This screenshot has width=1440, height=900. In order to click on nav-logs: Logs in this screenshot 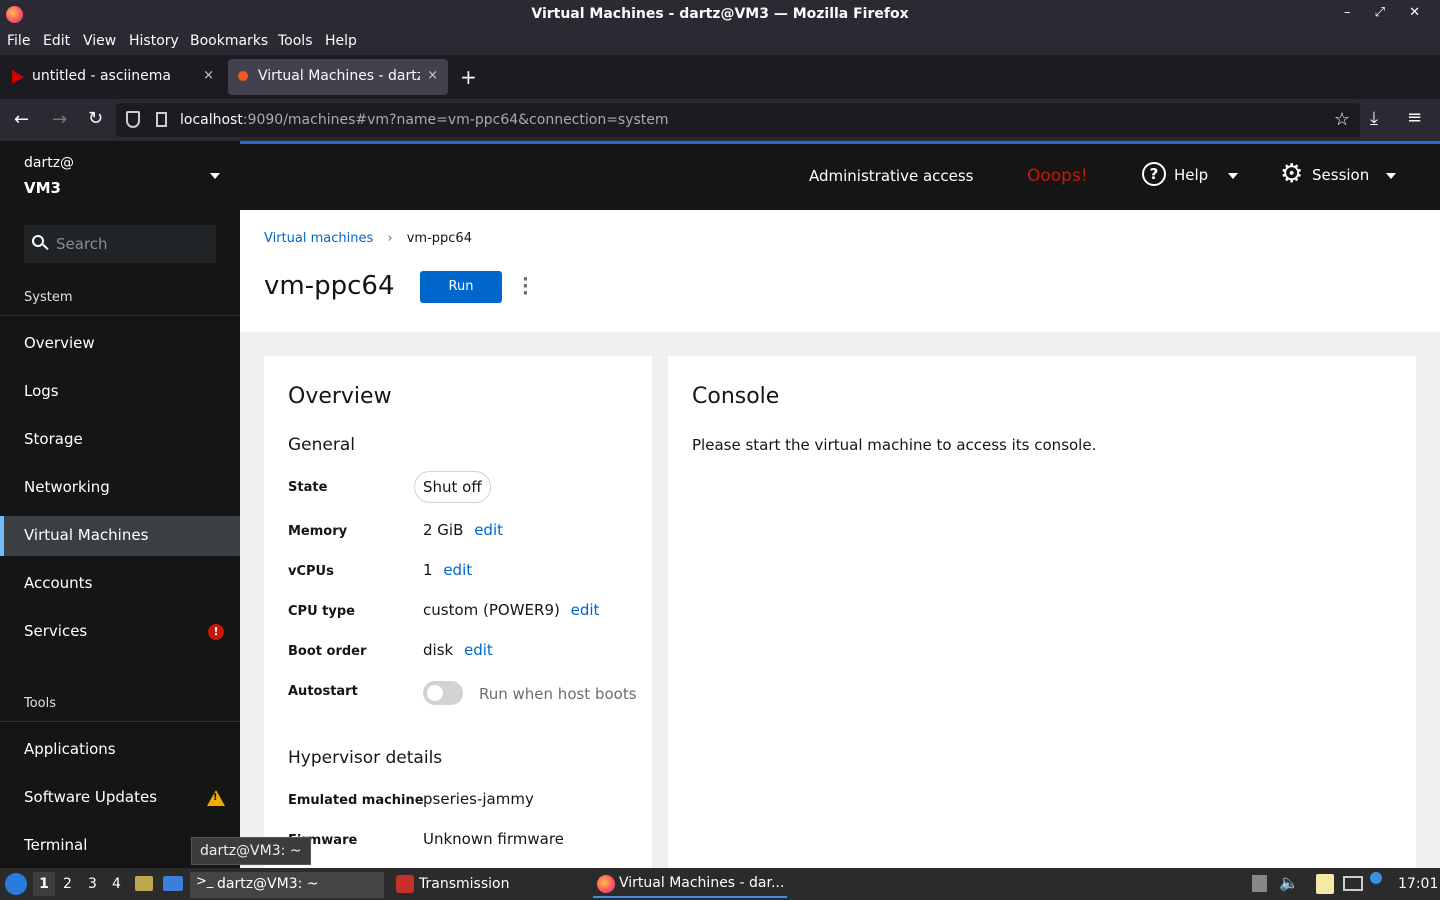, I will do `click(120, 392)`.